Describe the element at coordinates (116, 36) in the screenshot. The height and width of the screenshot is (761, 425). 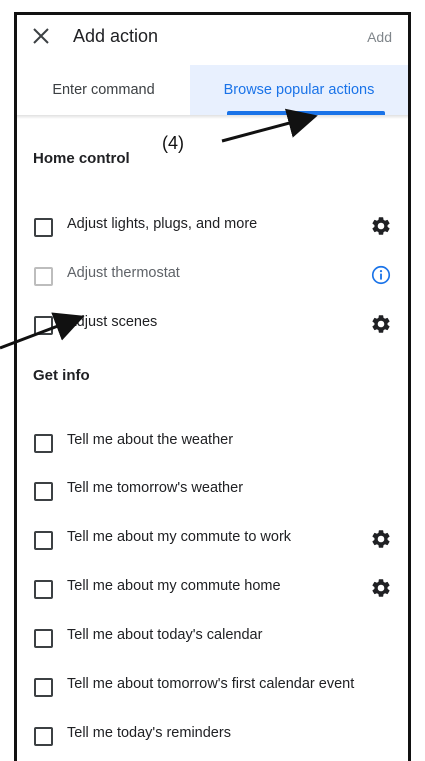
I see `page-title: Add action` at that location.